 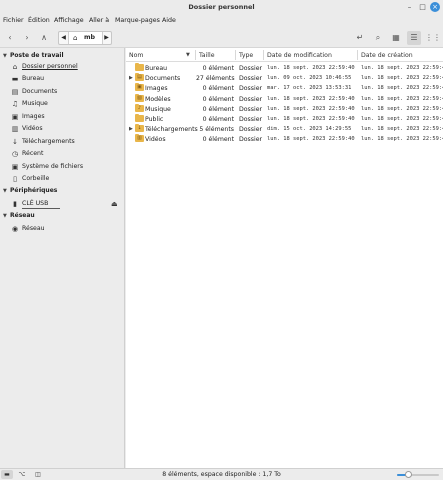 I want to click on menu-fichier: Fichier, so click(x=13, y=20).